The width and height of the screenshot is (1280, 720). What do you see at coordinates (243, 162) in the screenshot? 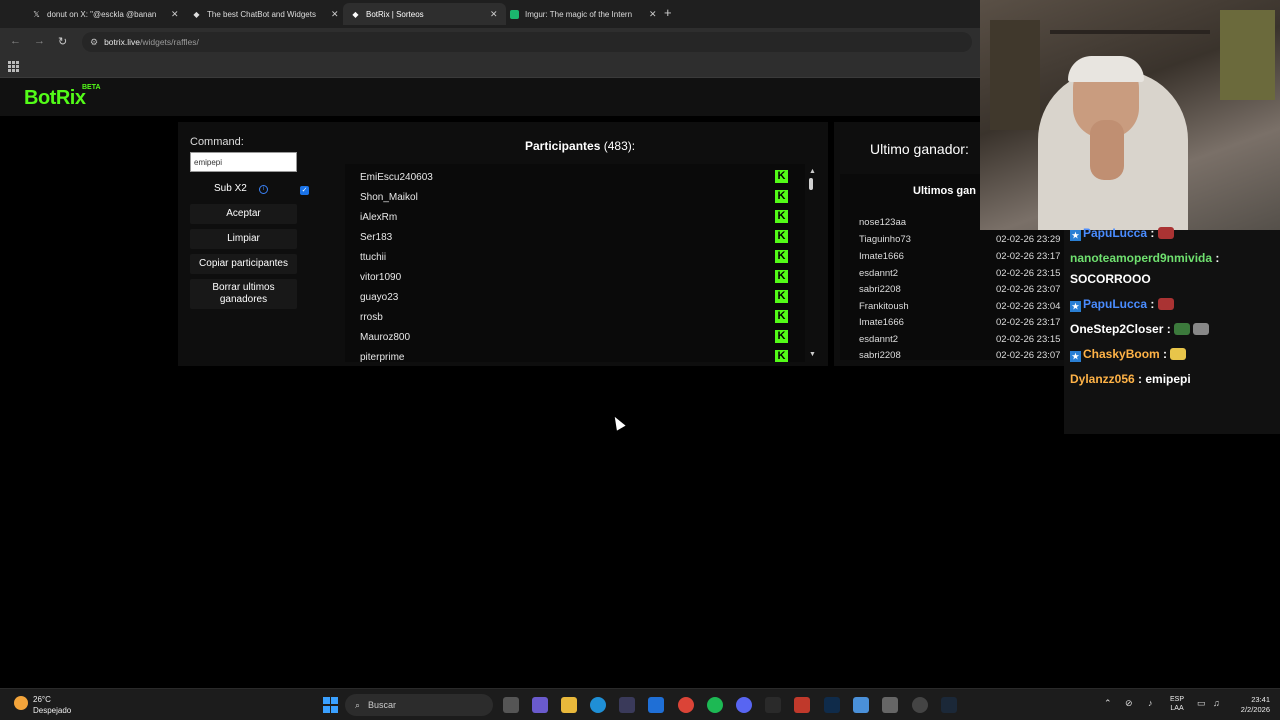
I see `command-input` at bounding box center [243, 162].